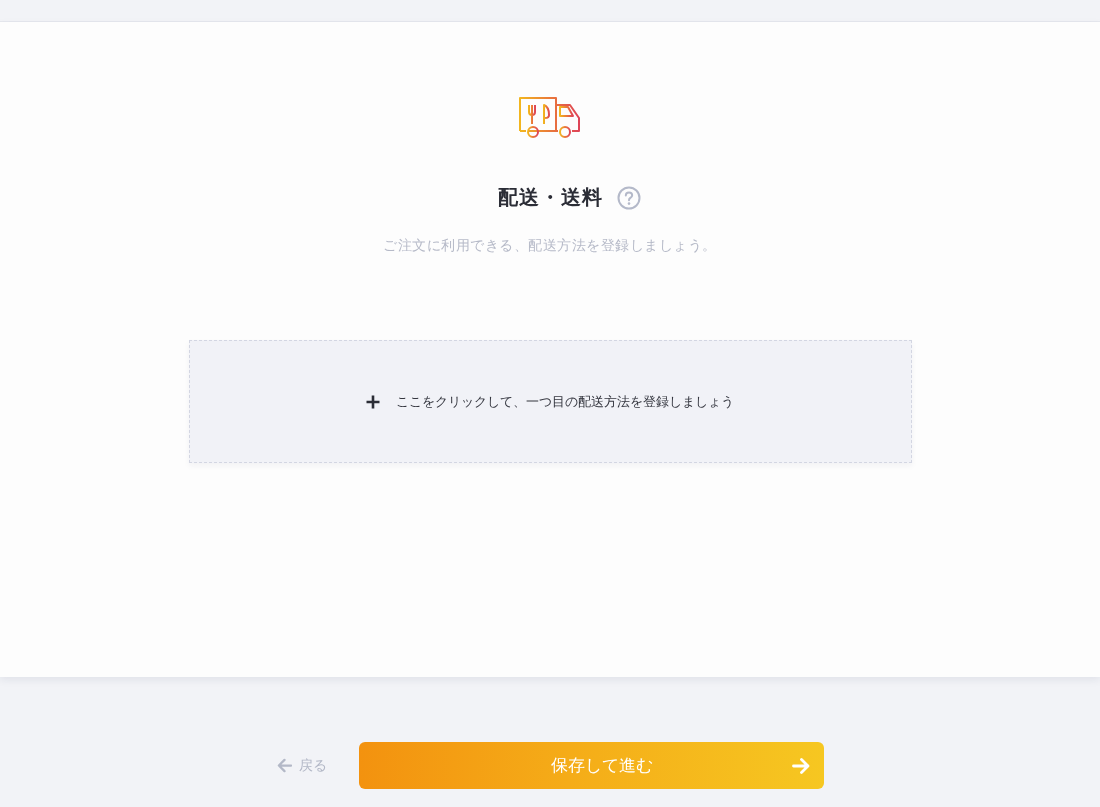  What do you see at coordinates (591, 765) in the screenshot?
I see `save-and-continue-button: 保存して進む` at bounding box center [591, 765].